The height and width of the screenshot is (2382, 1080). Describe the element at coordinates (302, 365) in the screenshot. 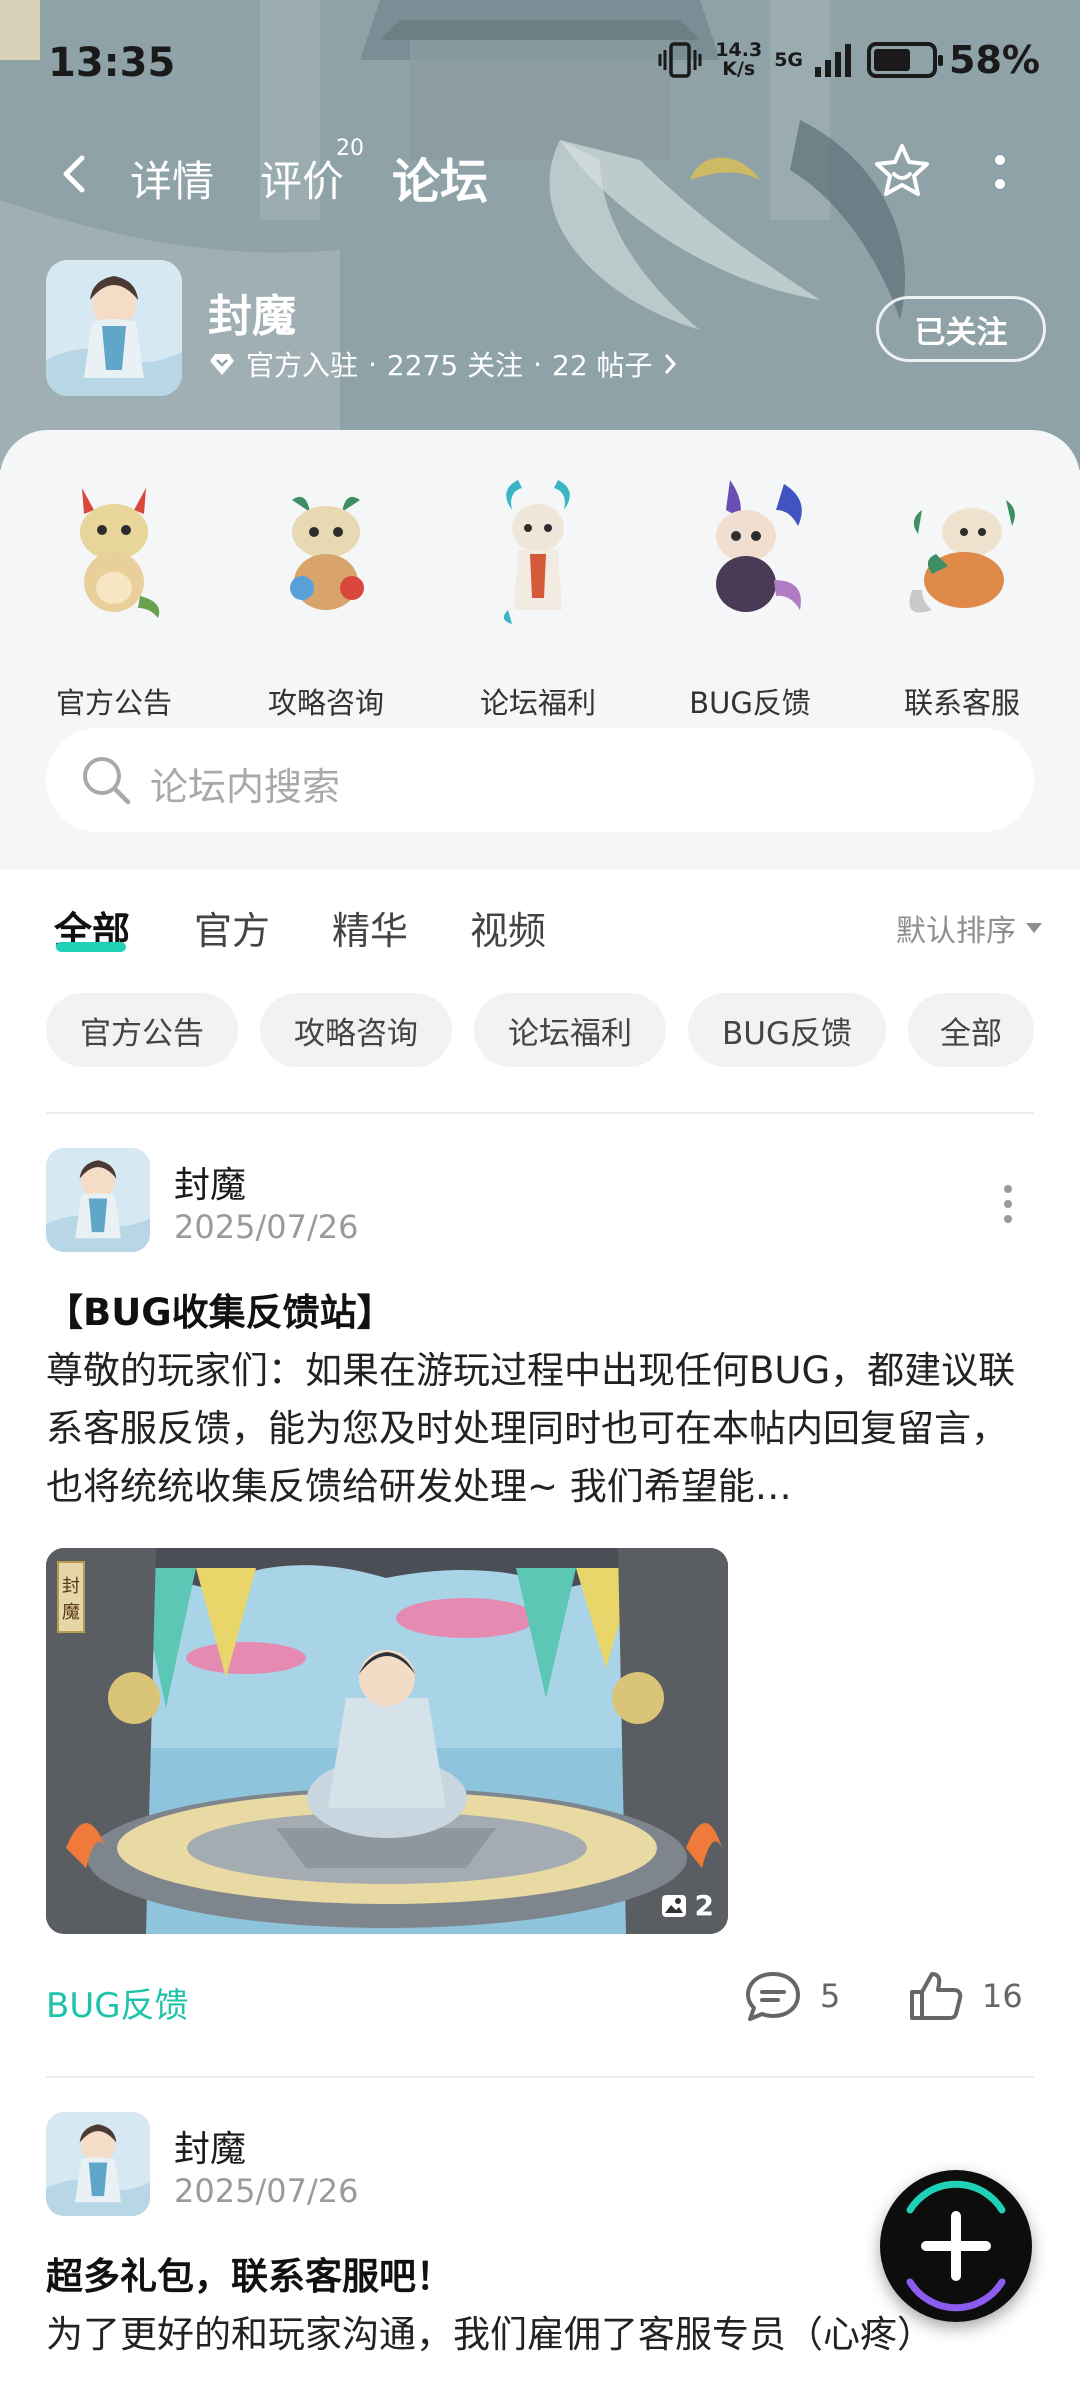

I see `official-label: 官方入驻` at that location.